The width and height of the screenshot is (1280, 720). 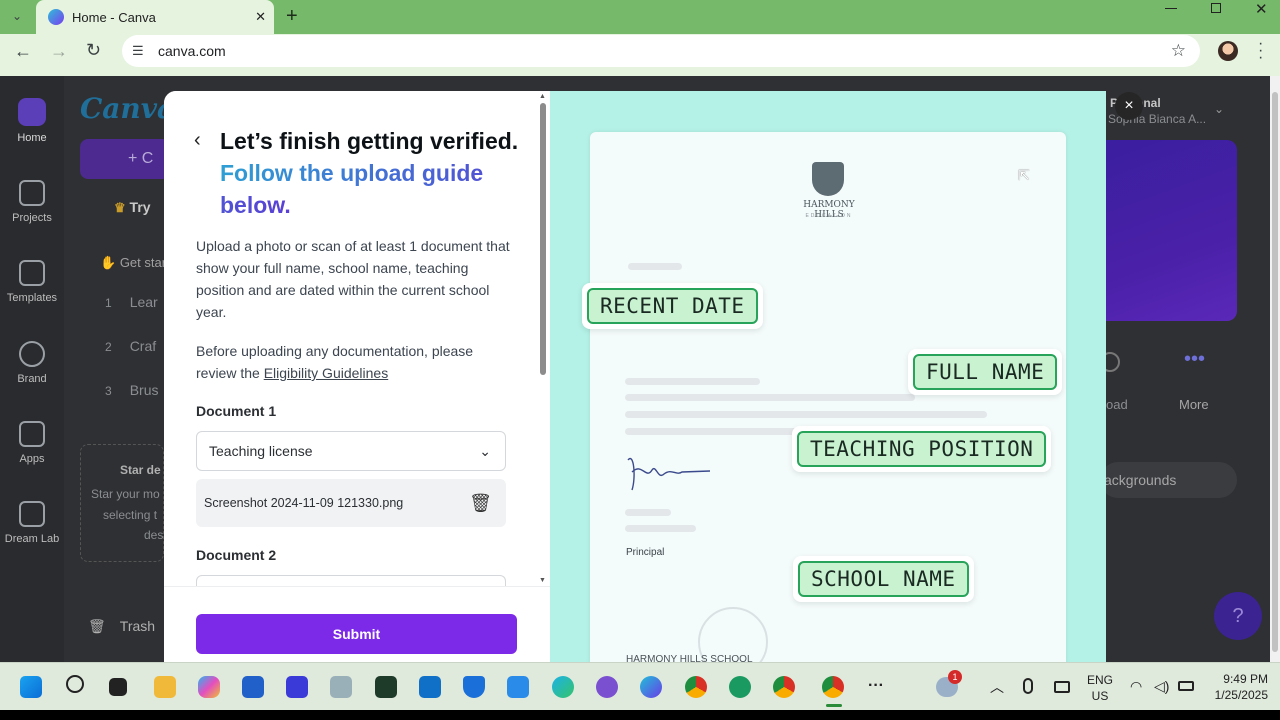 What do you see at coordinates (120, 207) in the screenshot?
I see `crown-icon: ♛` at bounding box center [120, 207].